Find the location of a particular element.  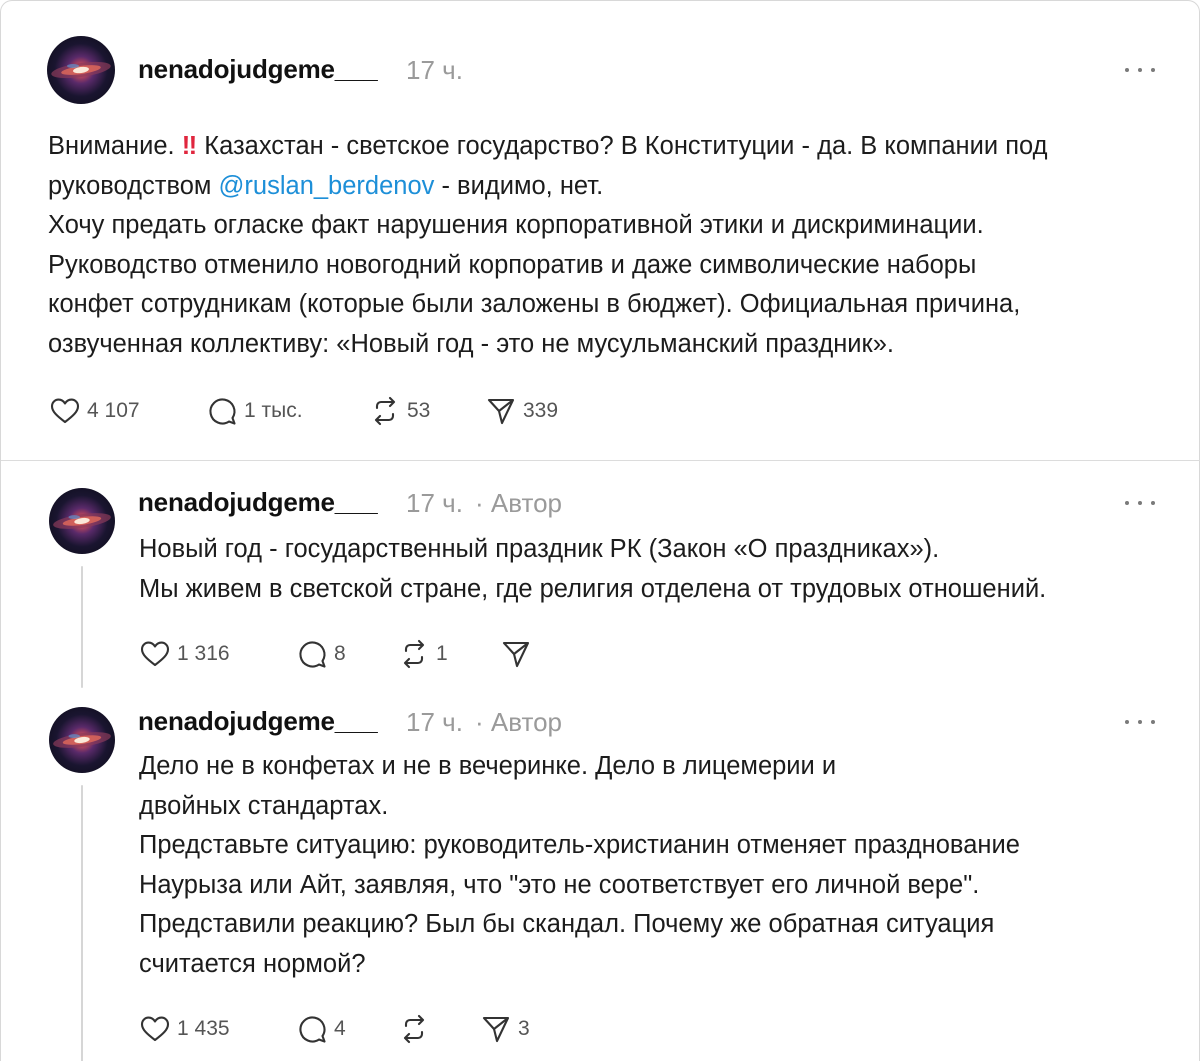

like-count: 1 316 is located at coordinates (203, 653).